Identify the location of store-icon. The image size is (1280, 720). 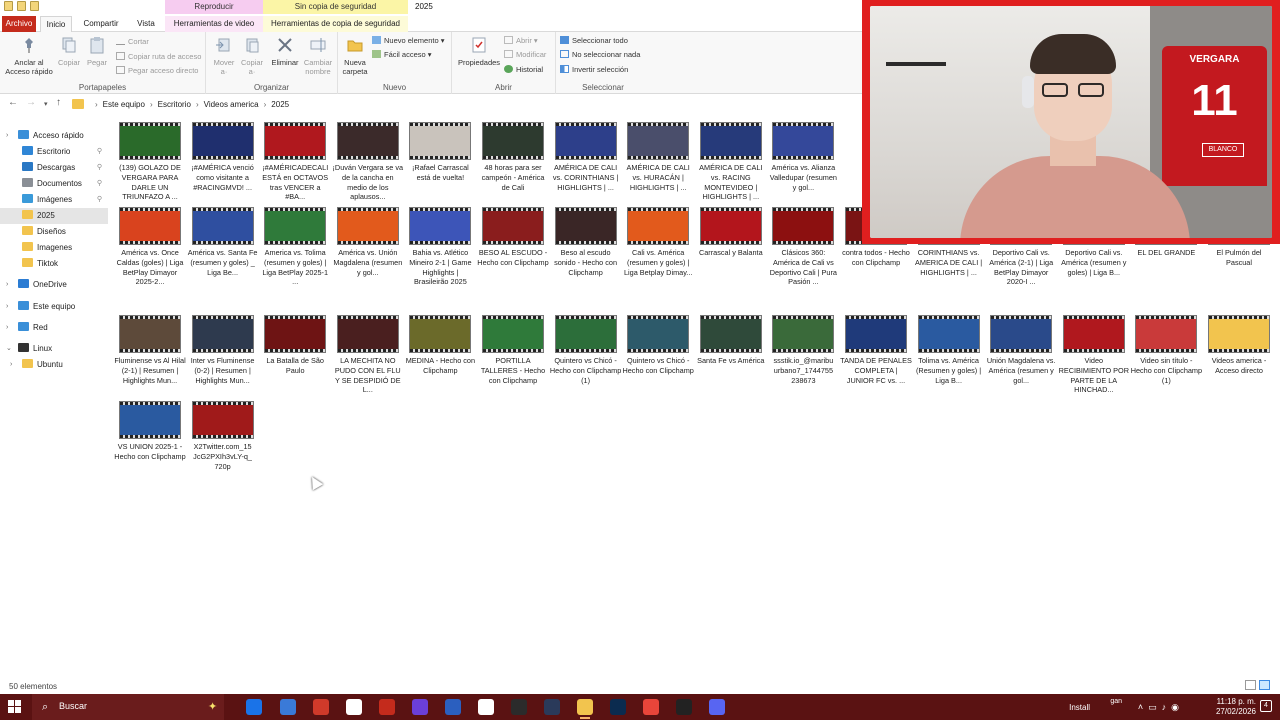
(321, 707).